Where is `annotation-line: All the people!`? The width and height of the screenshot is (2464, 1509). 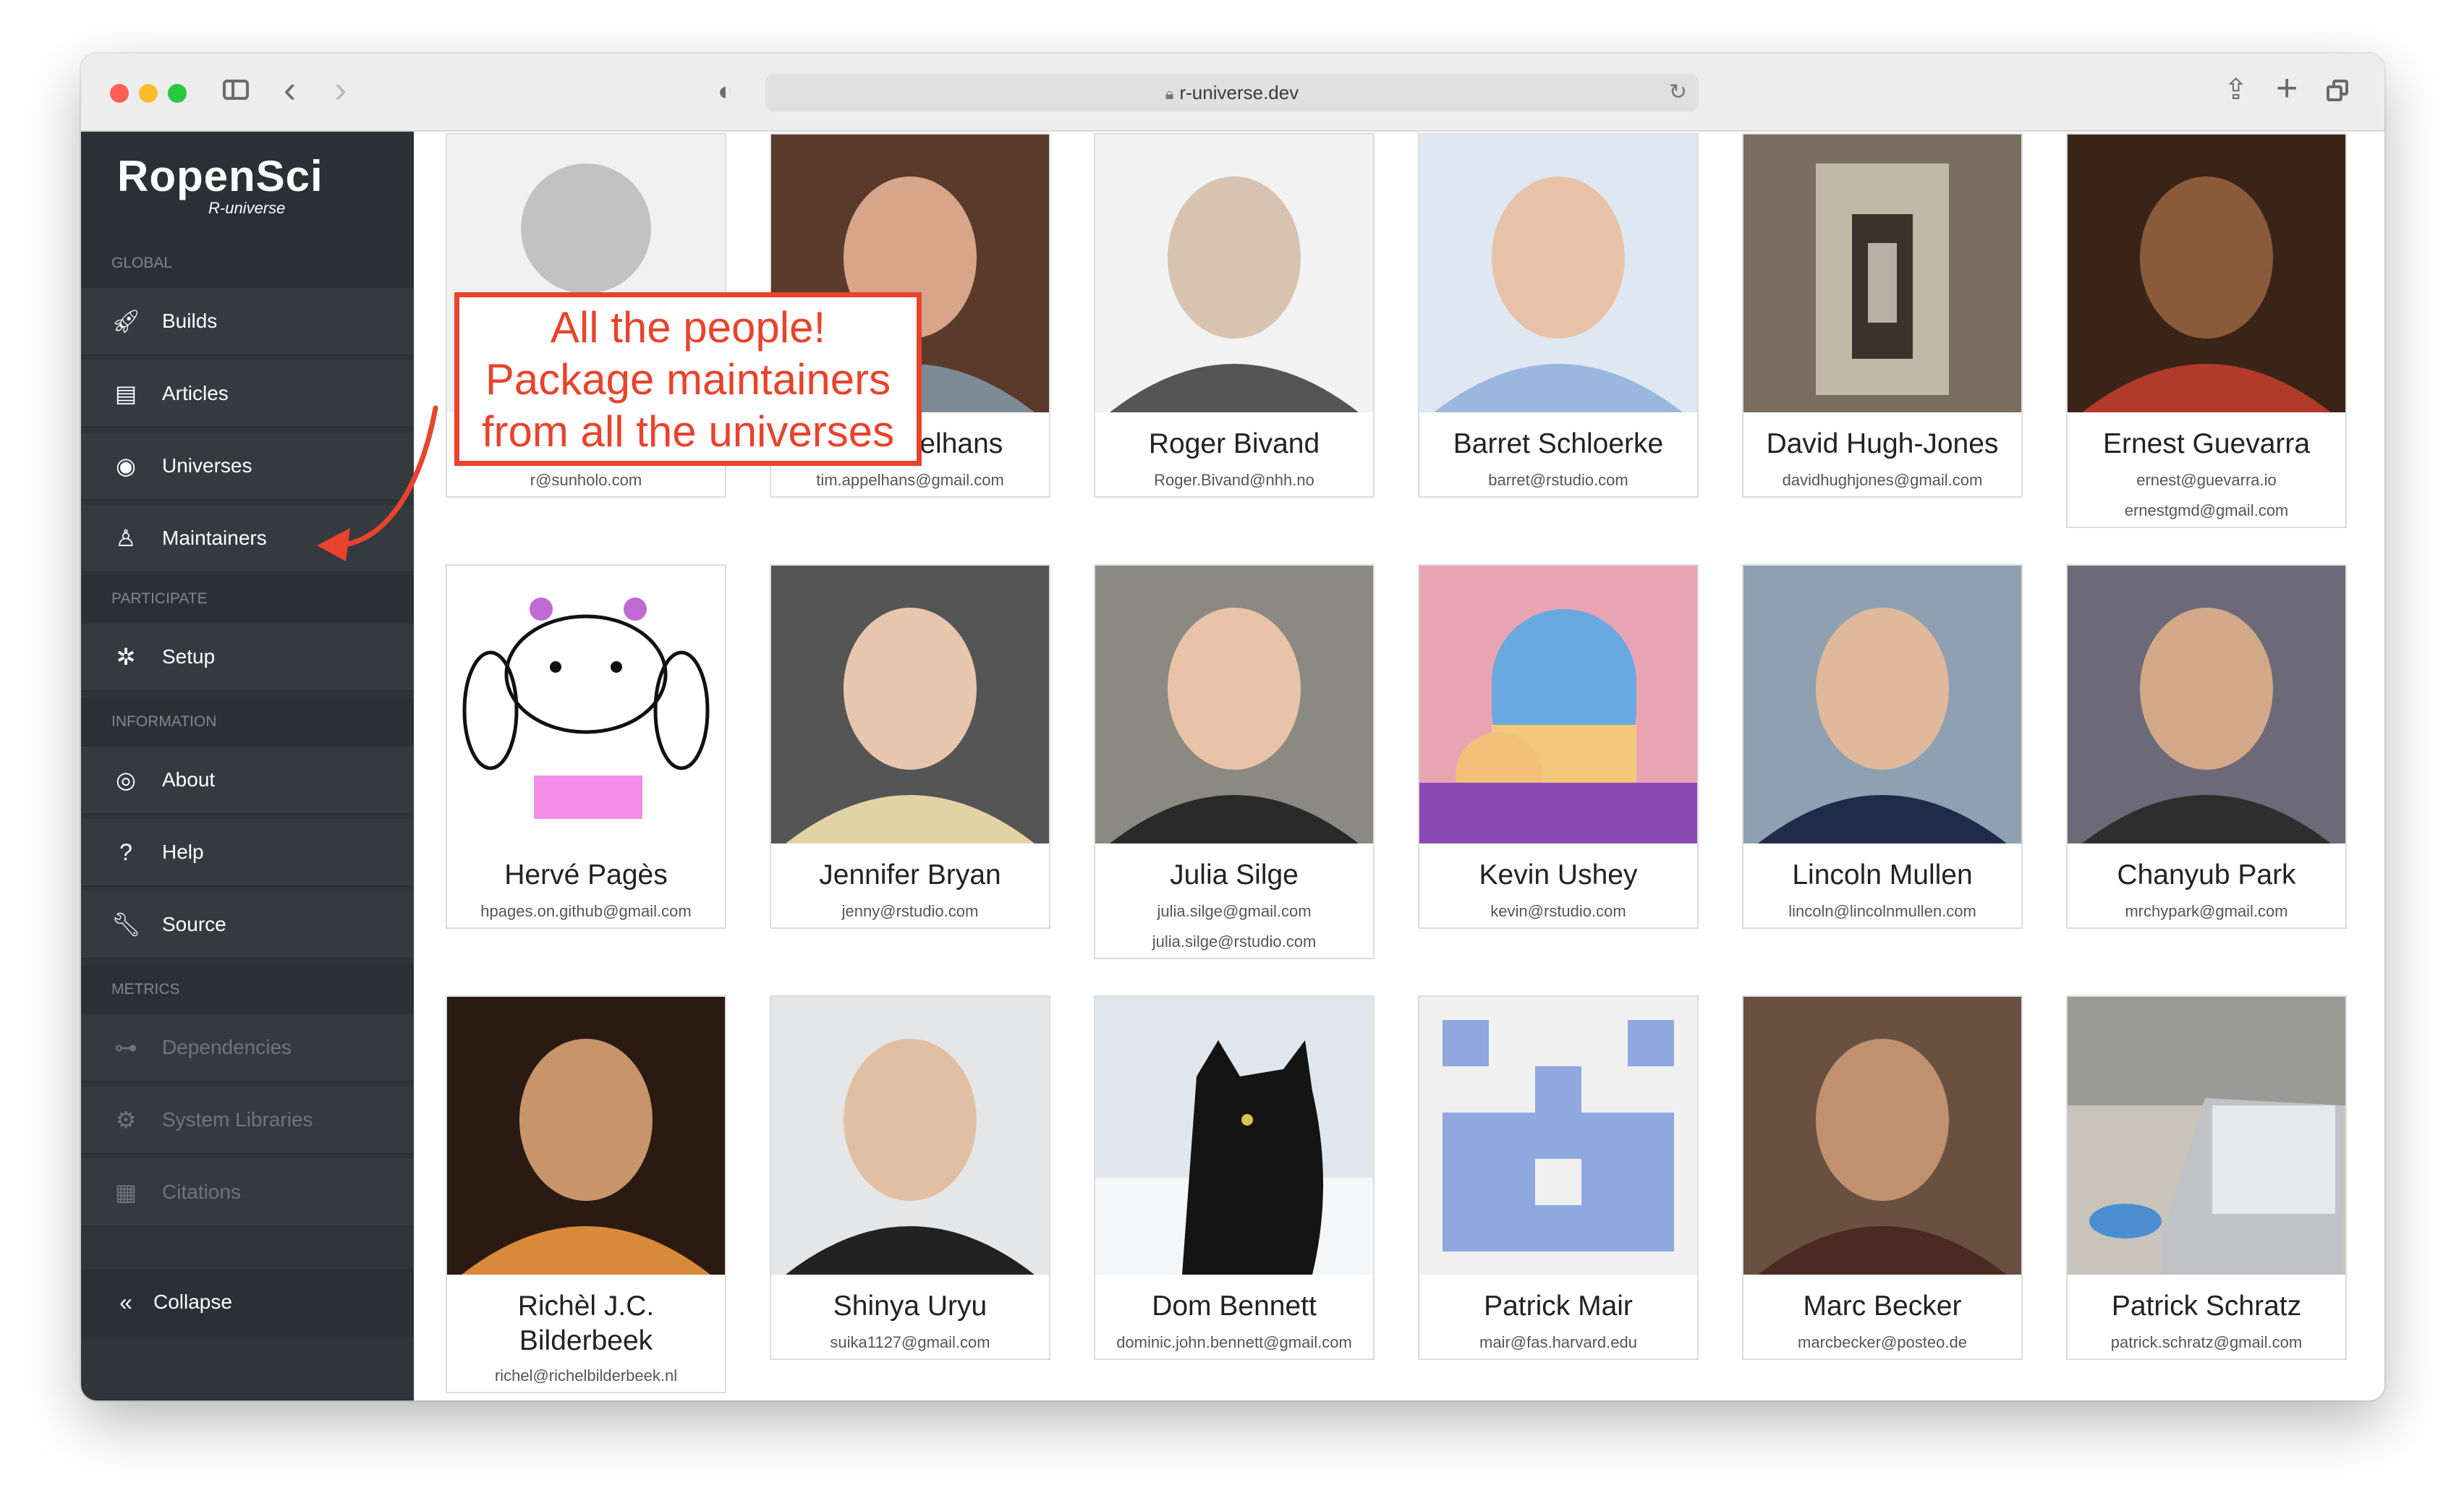 annotation-line: All the people! is located at coordinates (688, 328).